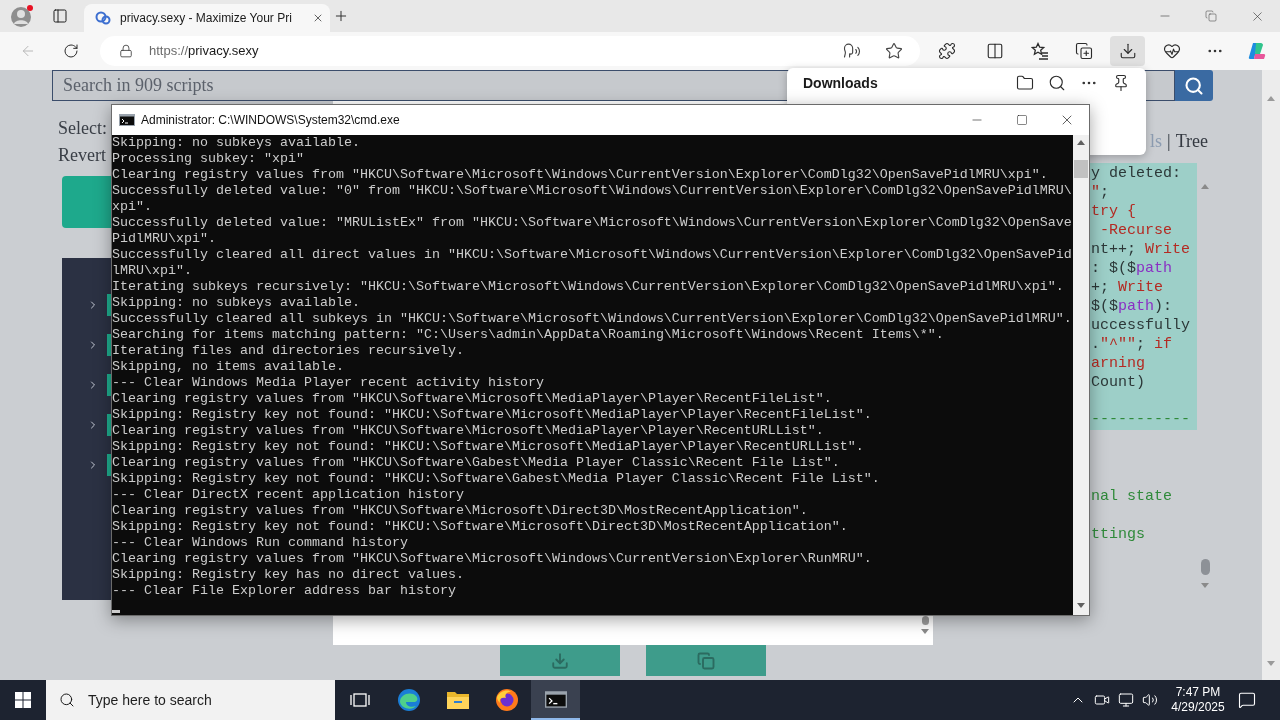 This screenshot has height=720, width=1280. Describe the element at coordinates (1081, 375) in the screenshot. I see `console-scrollbar` at that location.